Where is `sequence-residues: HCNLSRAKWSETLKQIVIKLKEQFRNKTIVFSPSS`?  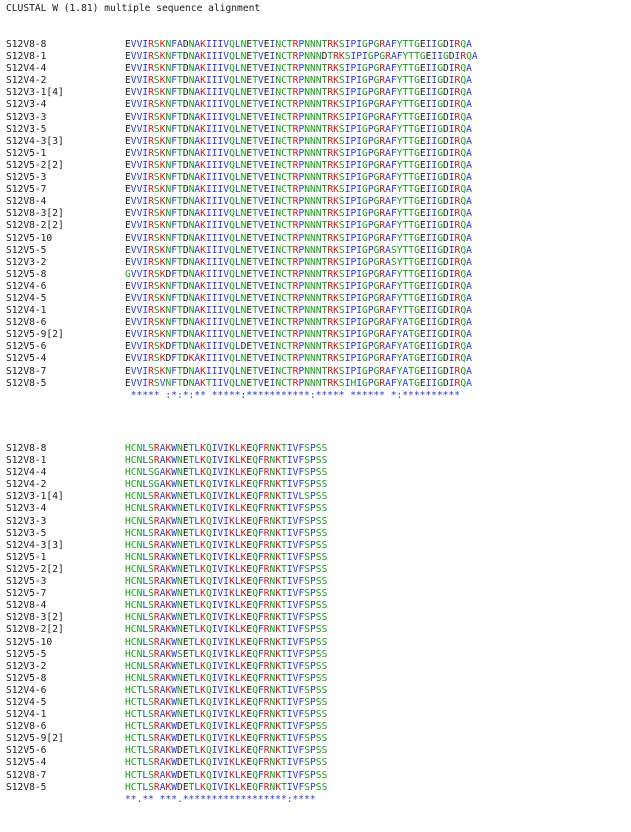
sequence-residues: HCNLSRAKWSETLKQIVIKLKEQFRNKTIVFSPSS is located at coordinates (226, 654).